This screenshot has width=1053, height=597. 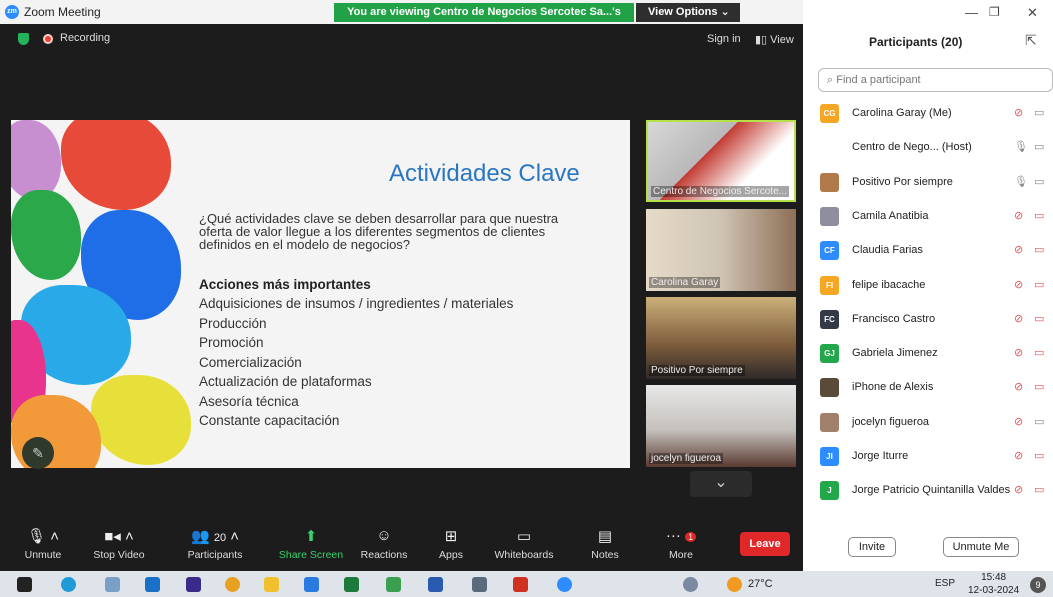 I want to click on reactions-label: Reactions, so click(x=384, y=555).